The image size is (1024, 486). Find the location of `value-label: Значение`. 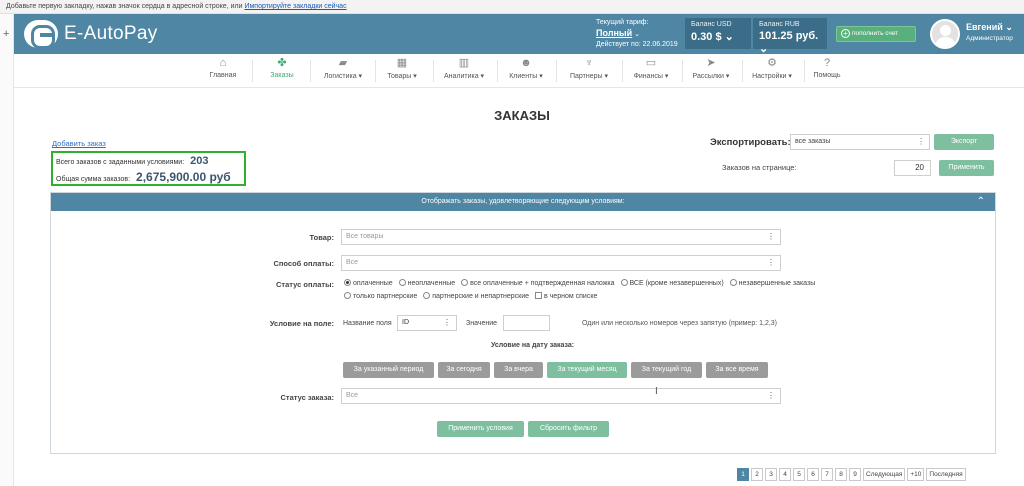

value-label: Значение is located at coordinates (482, 323).